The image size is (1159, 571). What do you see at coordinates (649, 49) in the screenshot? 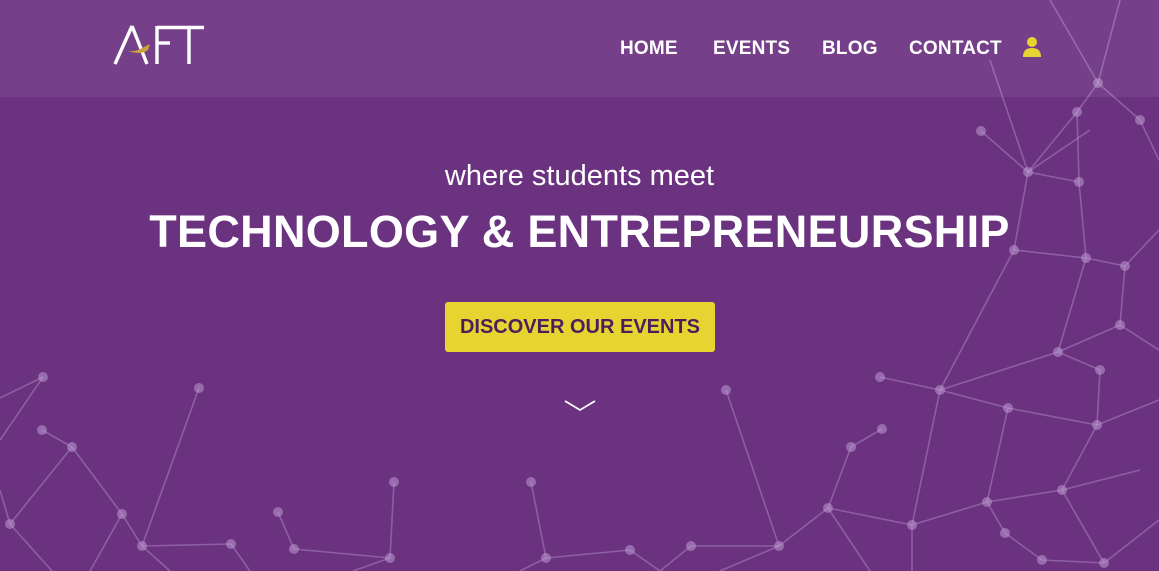
I see `nav-home: HOME` at bounding box center [649, 49].